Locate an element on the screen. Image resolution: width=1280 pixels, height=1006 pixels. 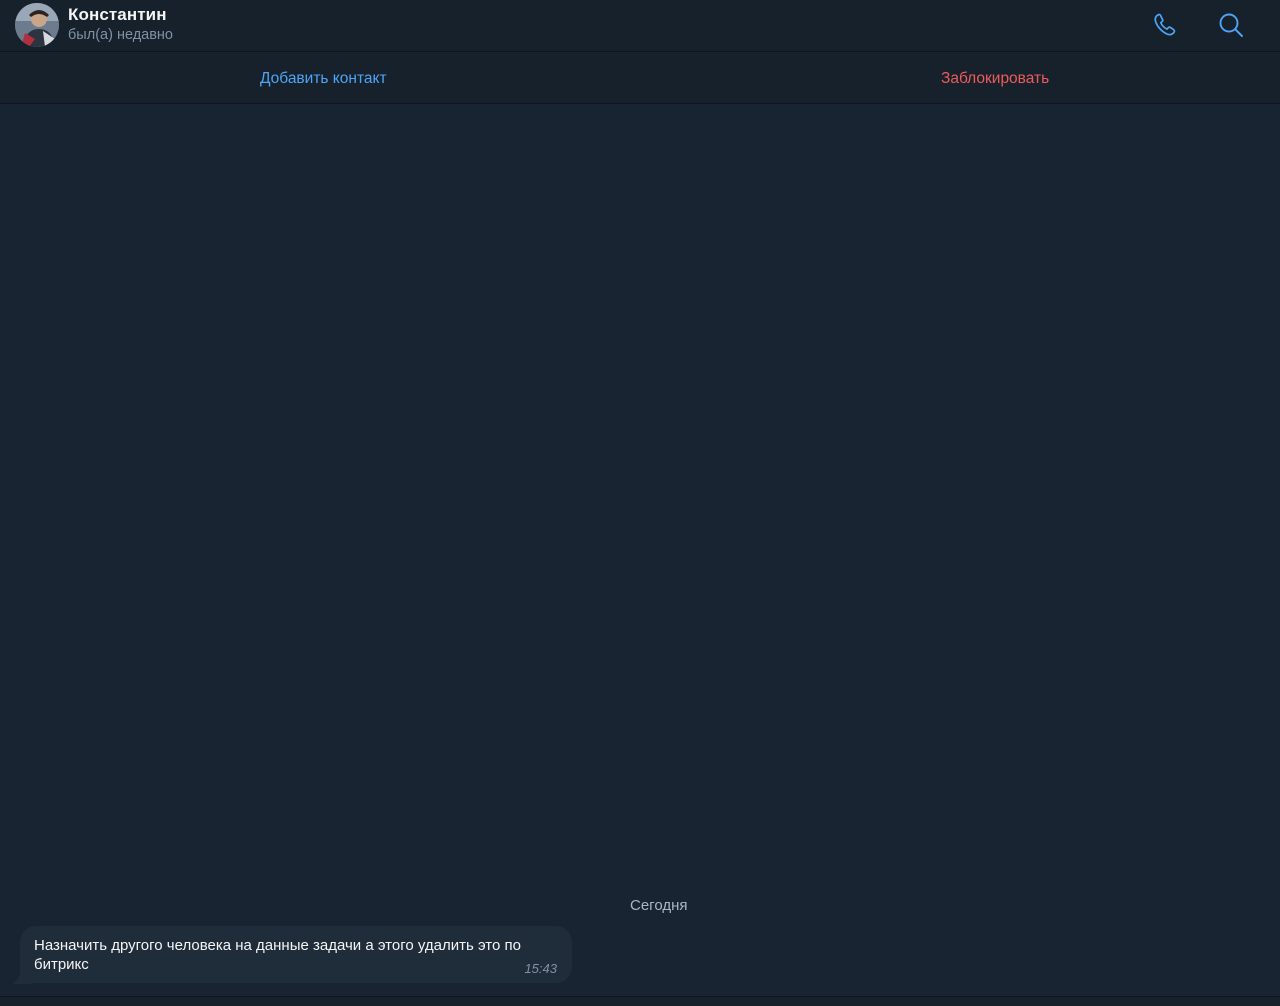
contact-name: Константин is located at coordinates (117, 15).